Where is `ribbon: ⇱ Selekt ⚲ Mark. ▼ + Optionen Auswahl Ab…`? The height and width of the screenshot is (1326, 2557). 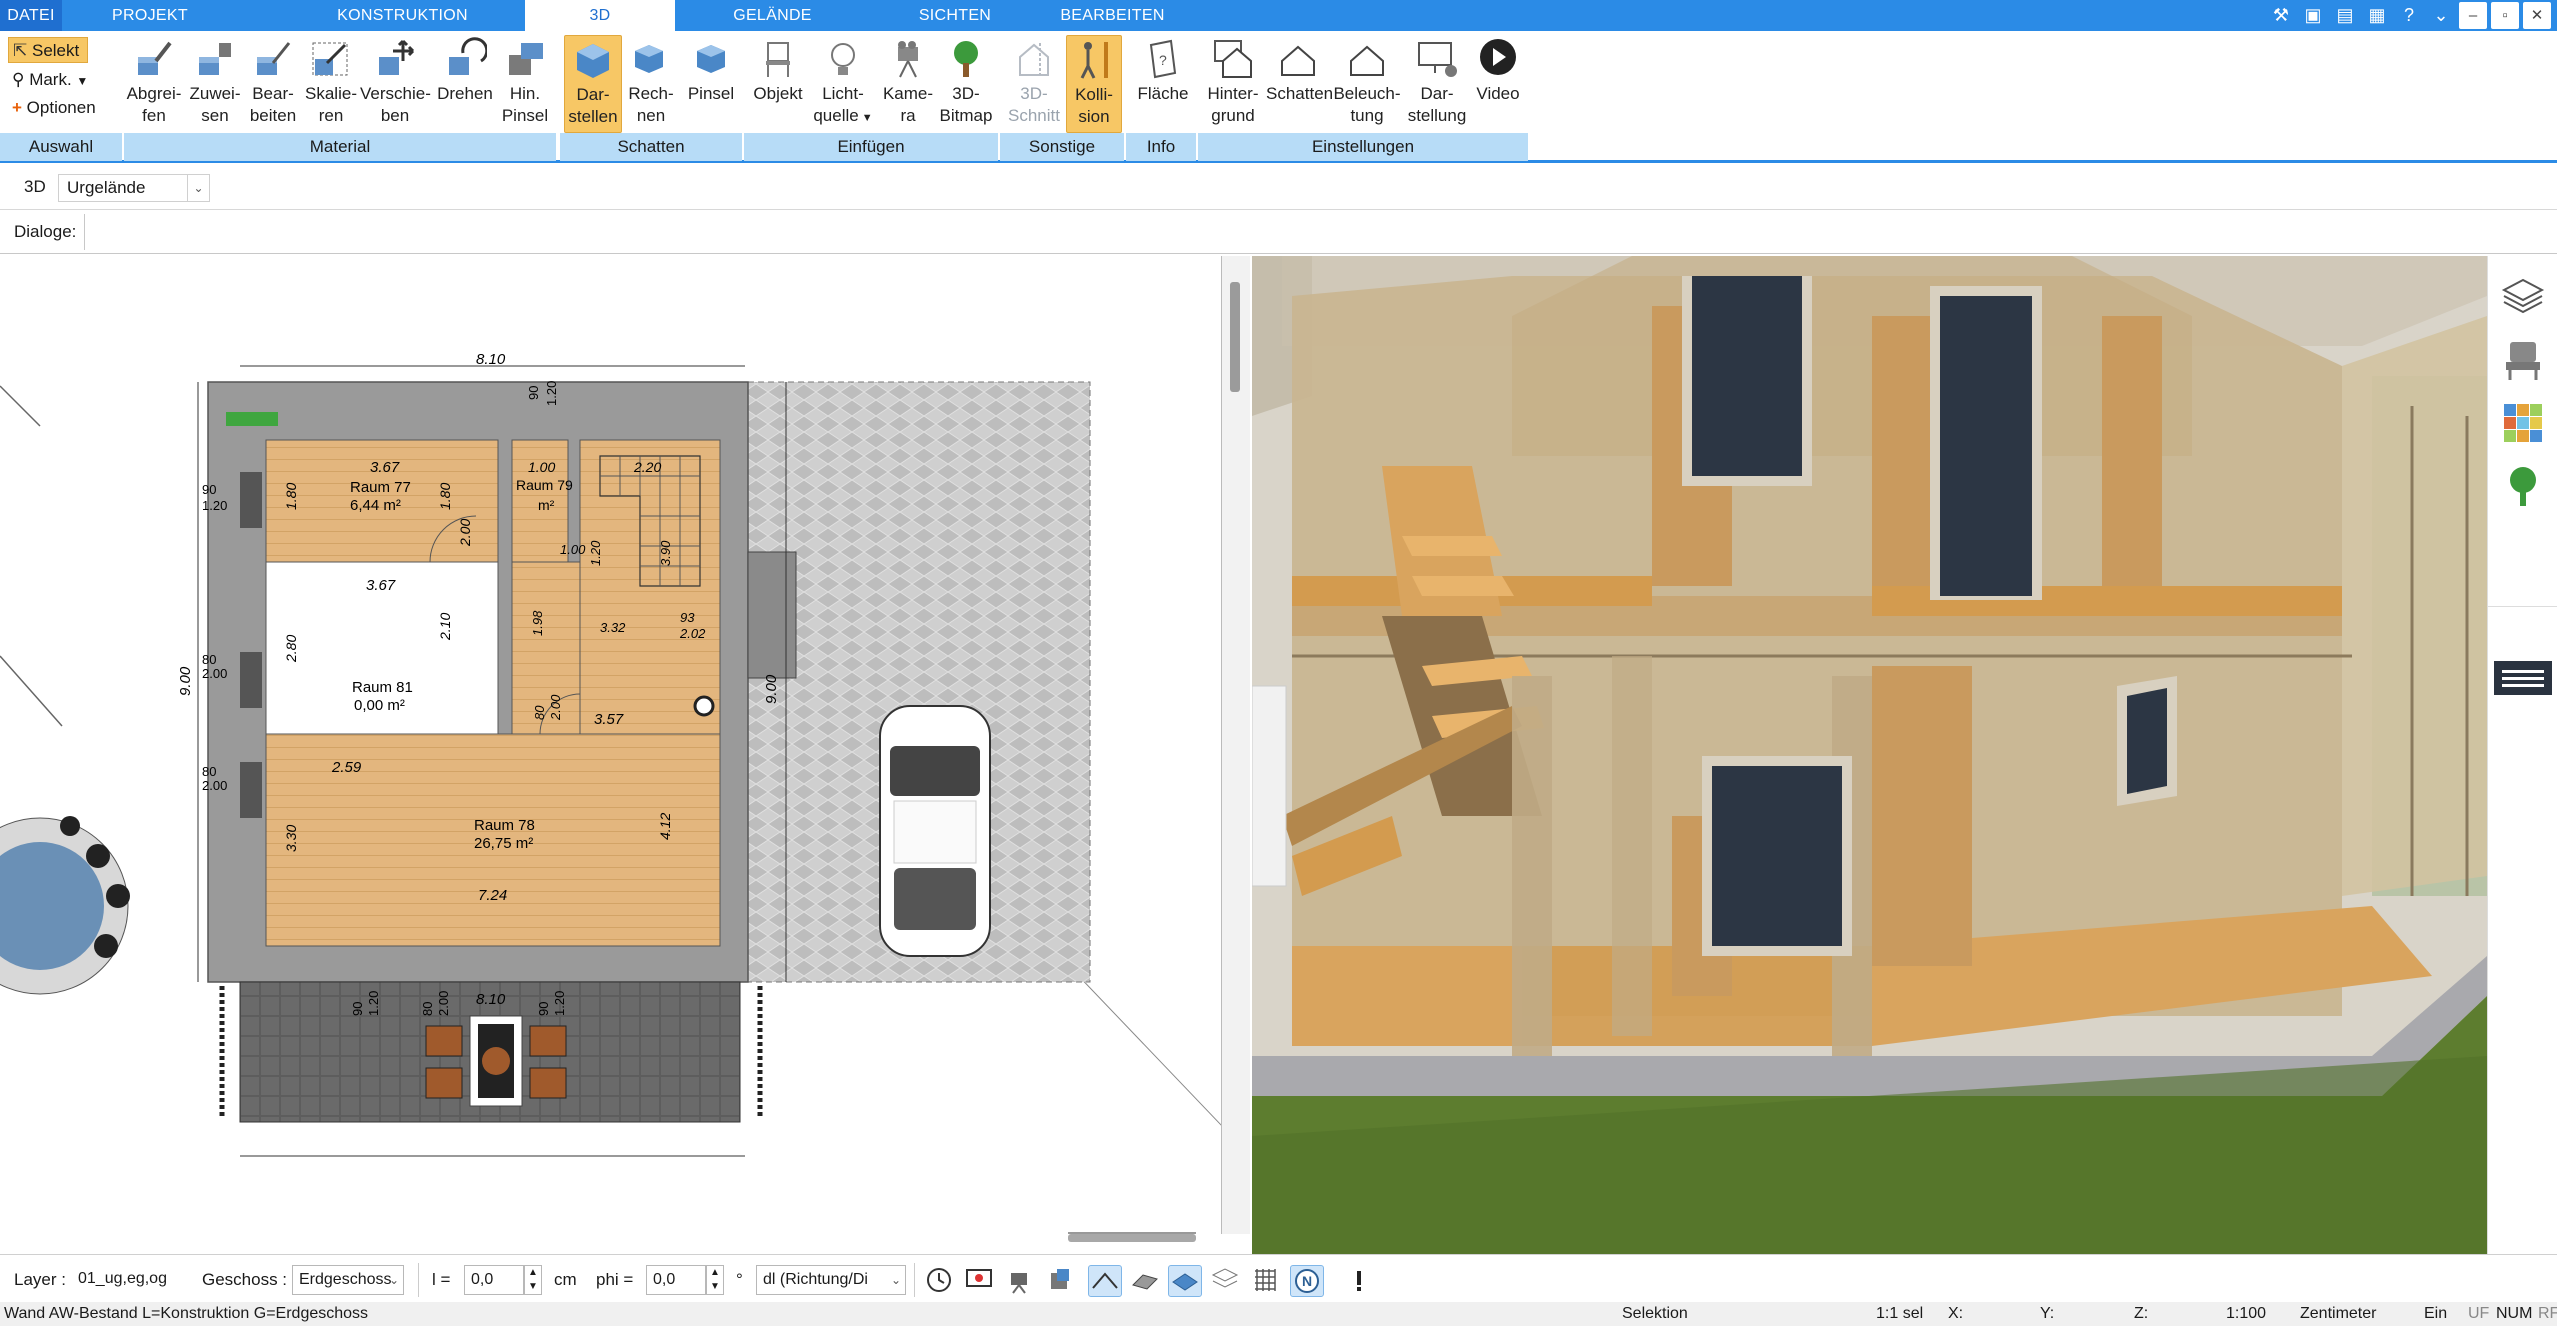 ribbon: ⇱ Selekt ⚲ Mark. ▼ + Optionen Auswahl Ab… is located at coordinates (1278, 97).